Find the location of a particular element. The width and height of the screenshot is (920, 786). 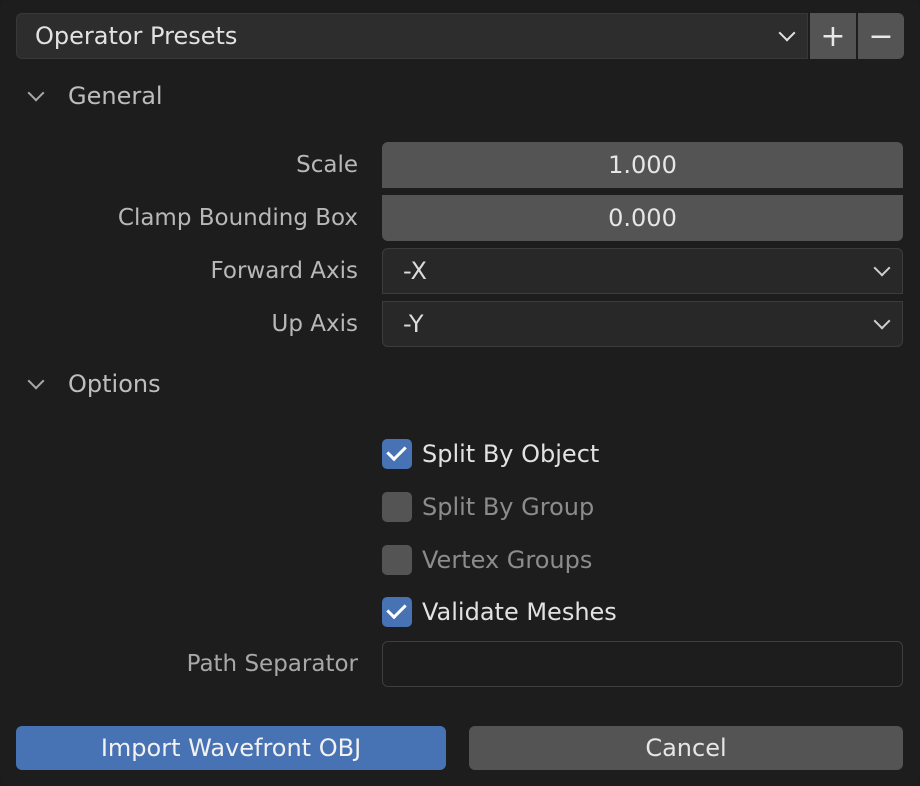

forward-axis-label: Forward Axis is located at coordinates (284, 271).